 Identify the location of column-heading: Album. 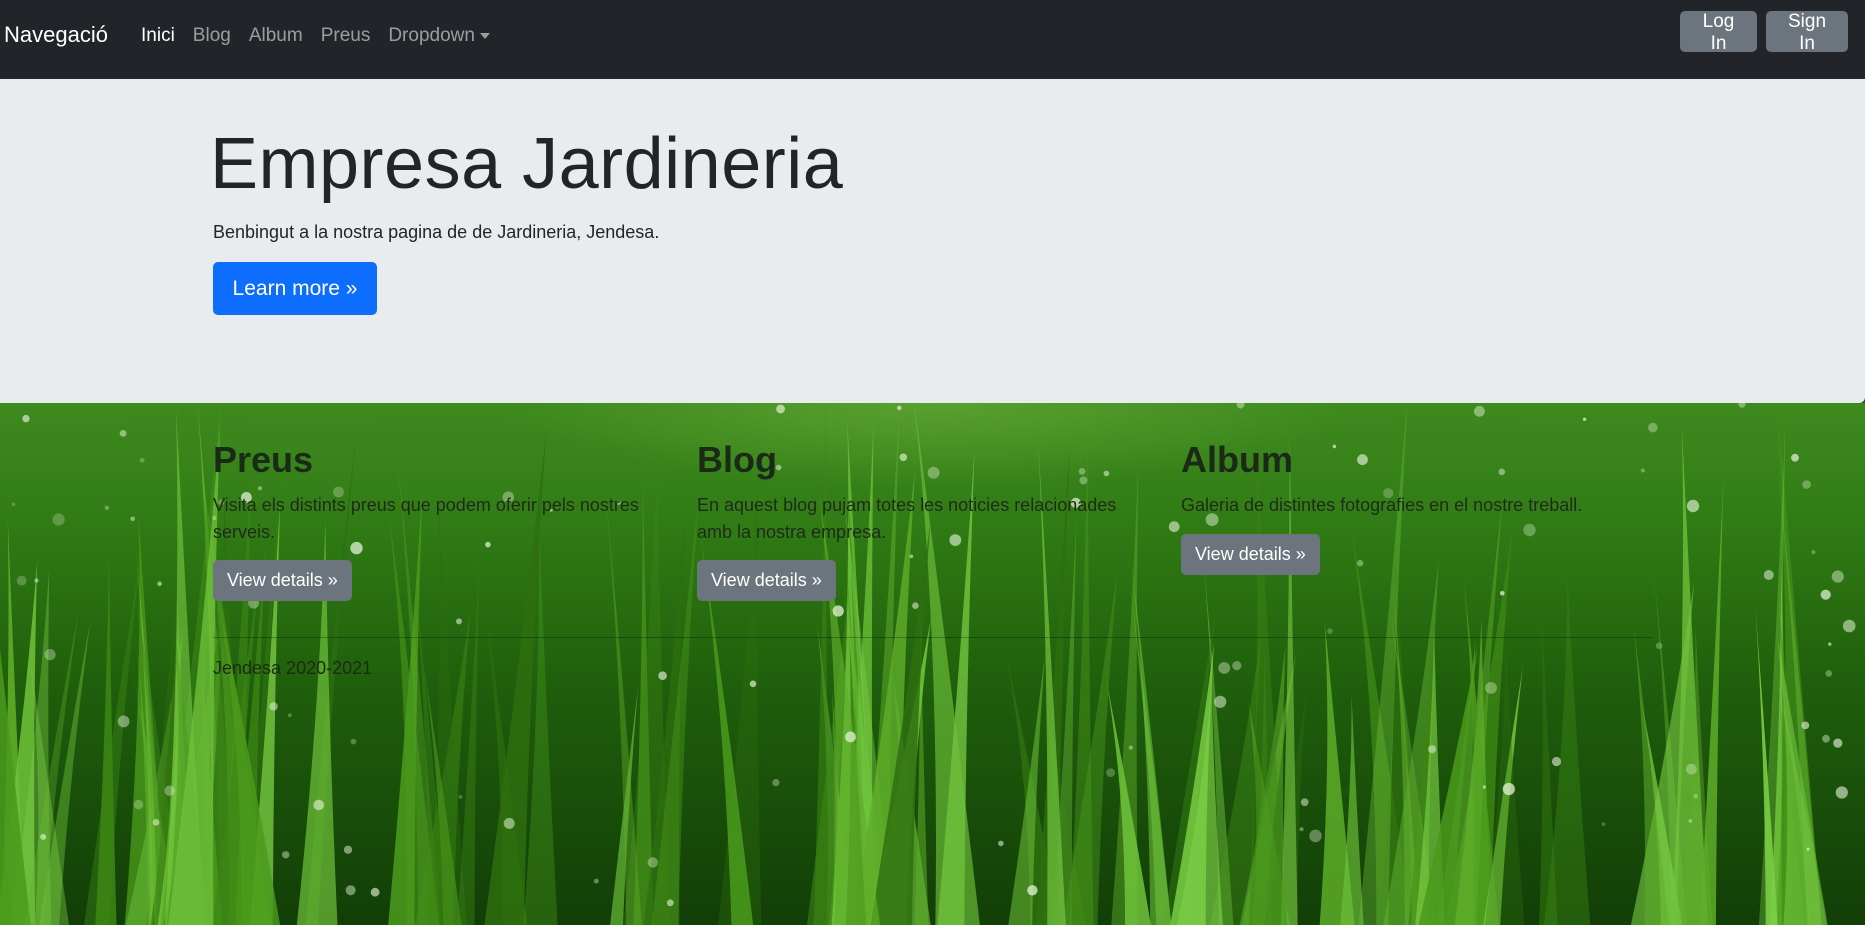
(1237, 459).